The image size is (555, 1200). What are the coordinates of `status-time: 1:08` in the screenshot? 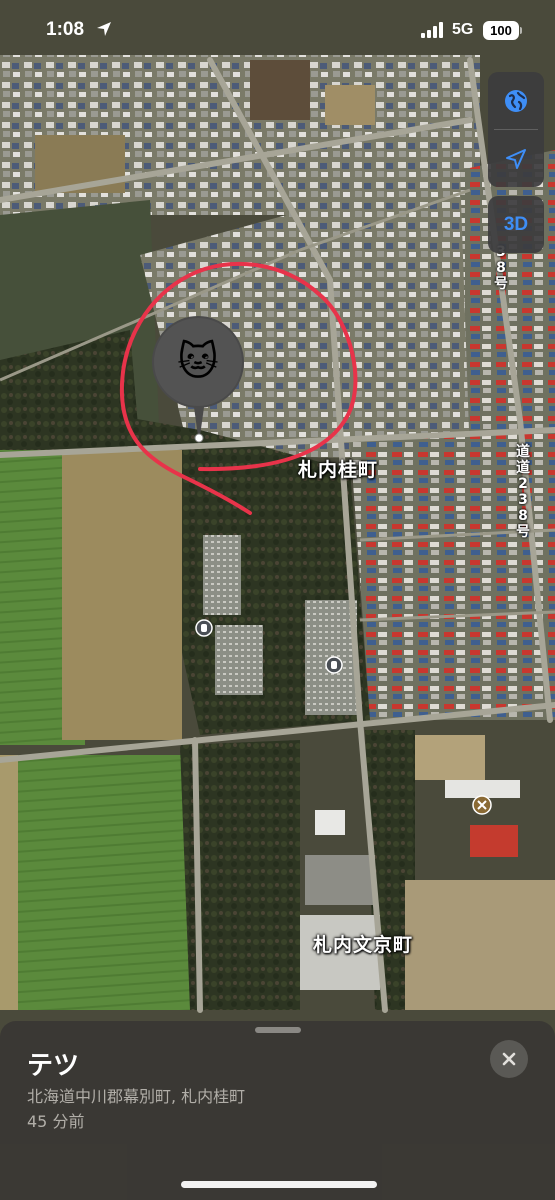 It's located at (65, 29).